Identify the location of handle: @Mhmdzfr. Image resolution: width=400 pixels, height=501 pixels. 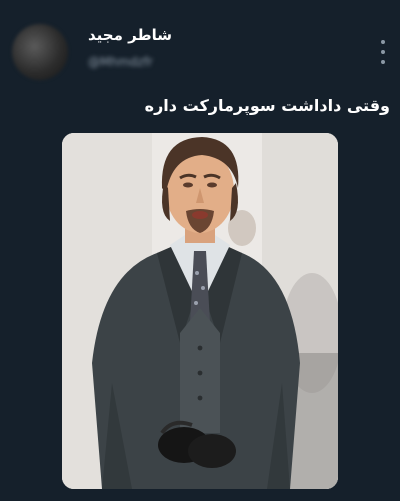
(120, 62).